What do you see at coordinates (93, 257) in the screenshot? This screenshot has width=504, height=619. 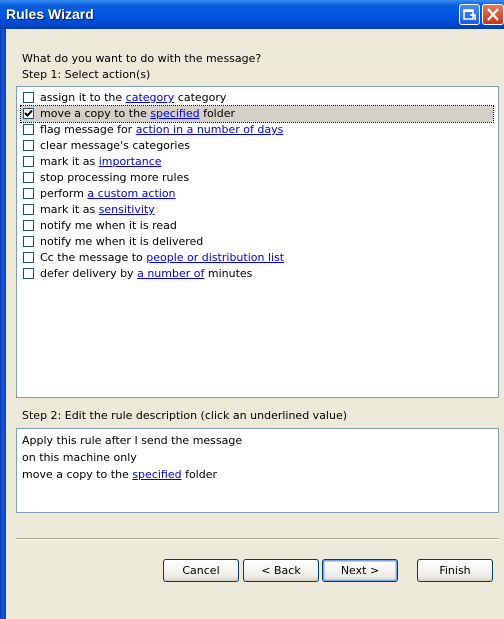 I see `action-text: Cc the message to` at bounding box center [93, 257].